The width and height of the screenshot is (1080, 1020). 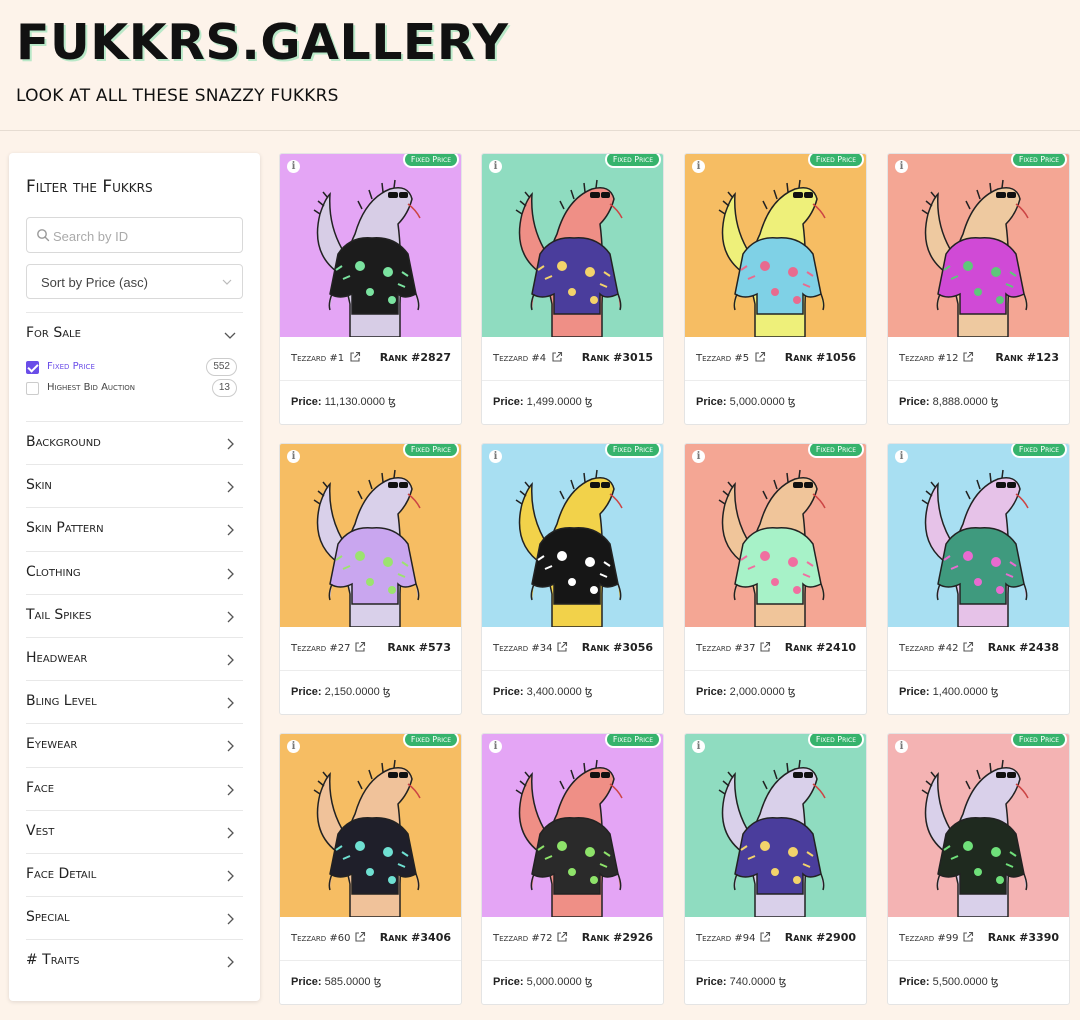 What do you see at coordinates (32, 367) in the screenshot?
I see `checkbox-fixed-price` at bounding box center [32, 367].